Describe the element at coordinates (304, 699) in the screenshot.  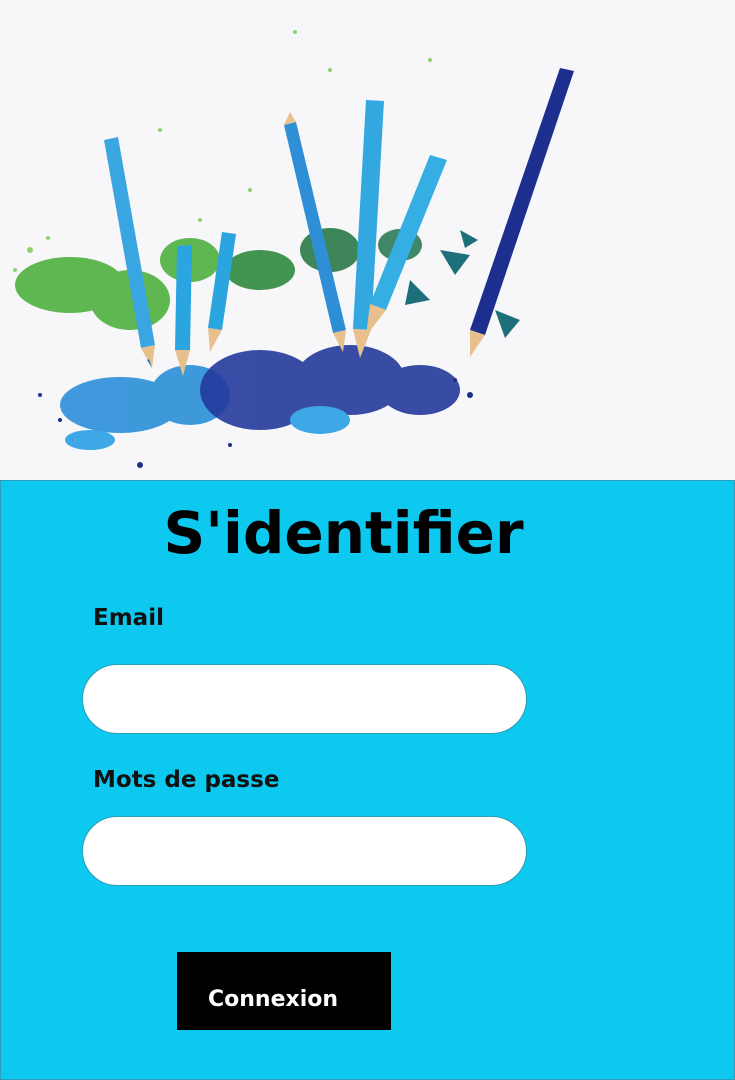
I see `email-field` at that location.